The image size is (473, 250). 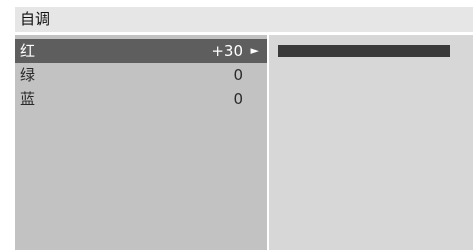 I want to click on level-slider-track, so click(x=364, y=51).